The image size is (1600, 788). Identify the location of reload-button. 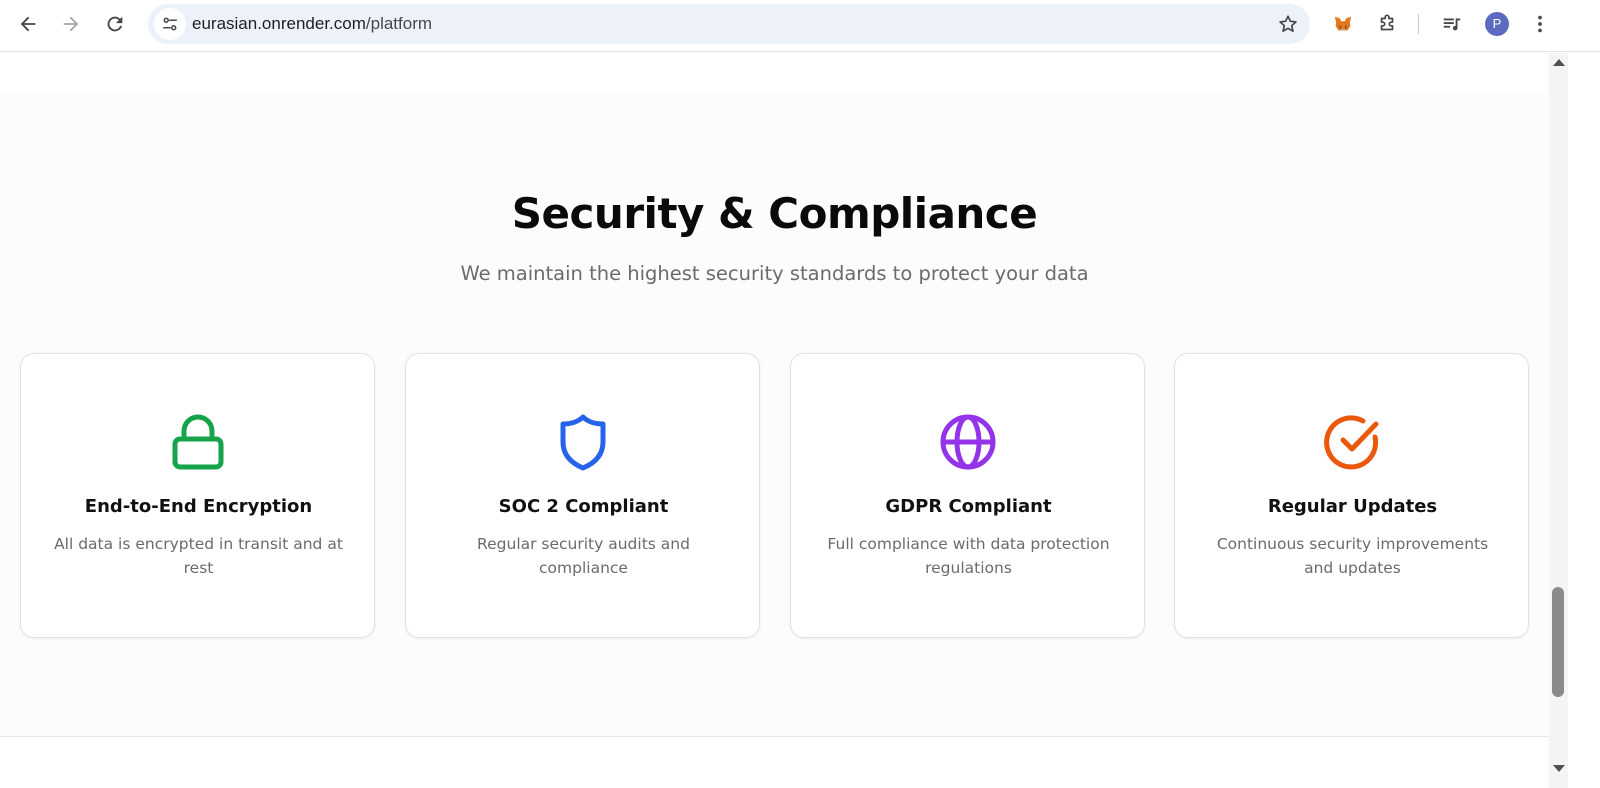
(115, 24).